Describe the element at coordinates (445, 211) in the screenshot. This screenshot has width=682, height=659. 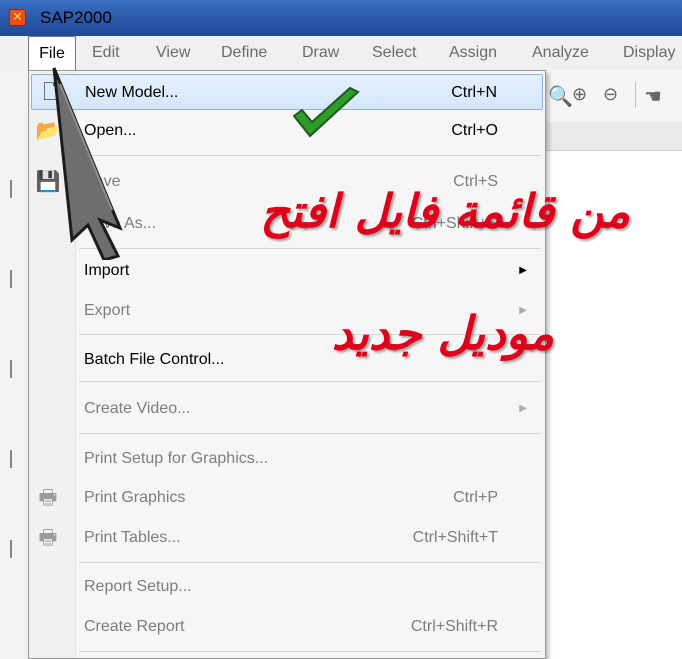
I see `annotation-line-1: من قائمة فايل افتح` at that location.